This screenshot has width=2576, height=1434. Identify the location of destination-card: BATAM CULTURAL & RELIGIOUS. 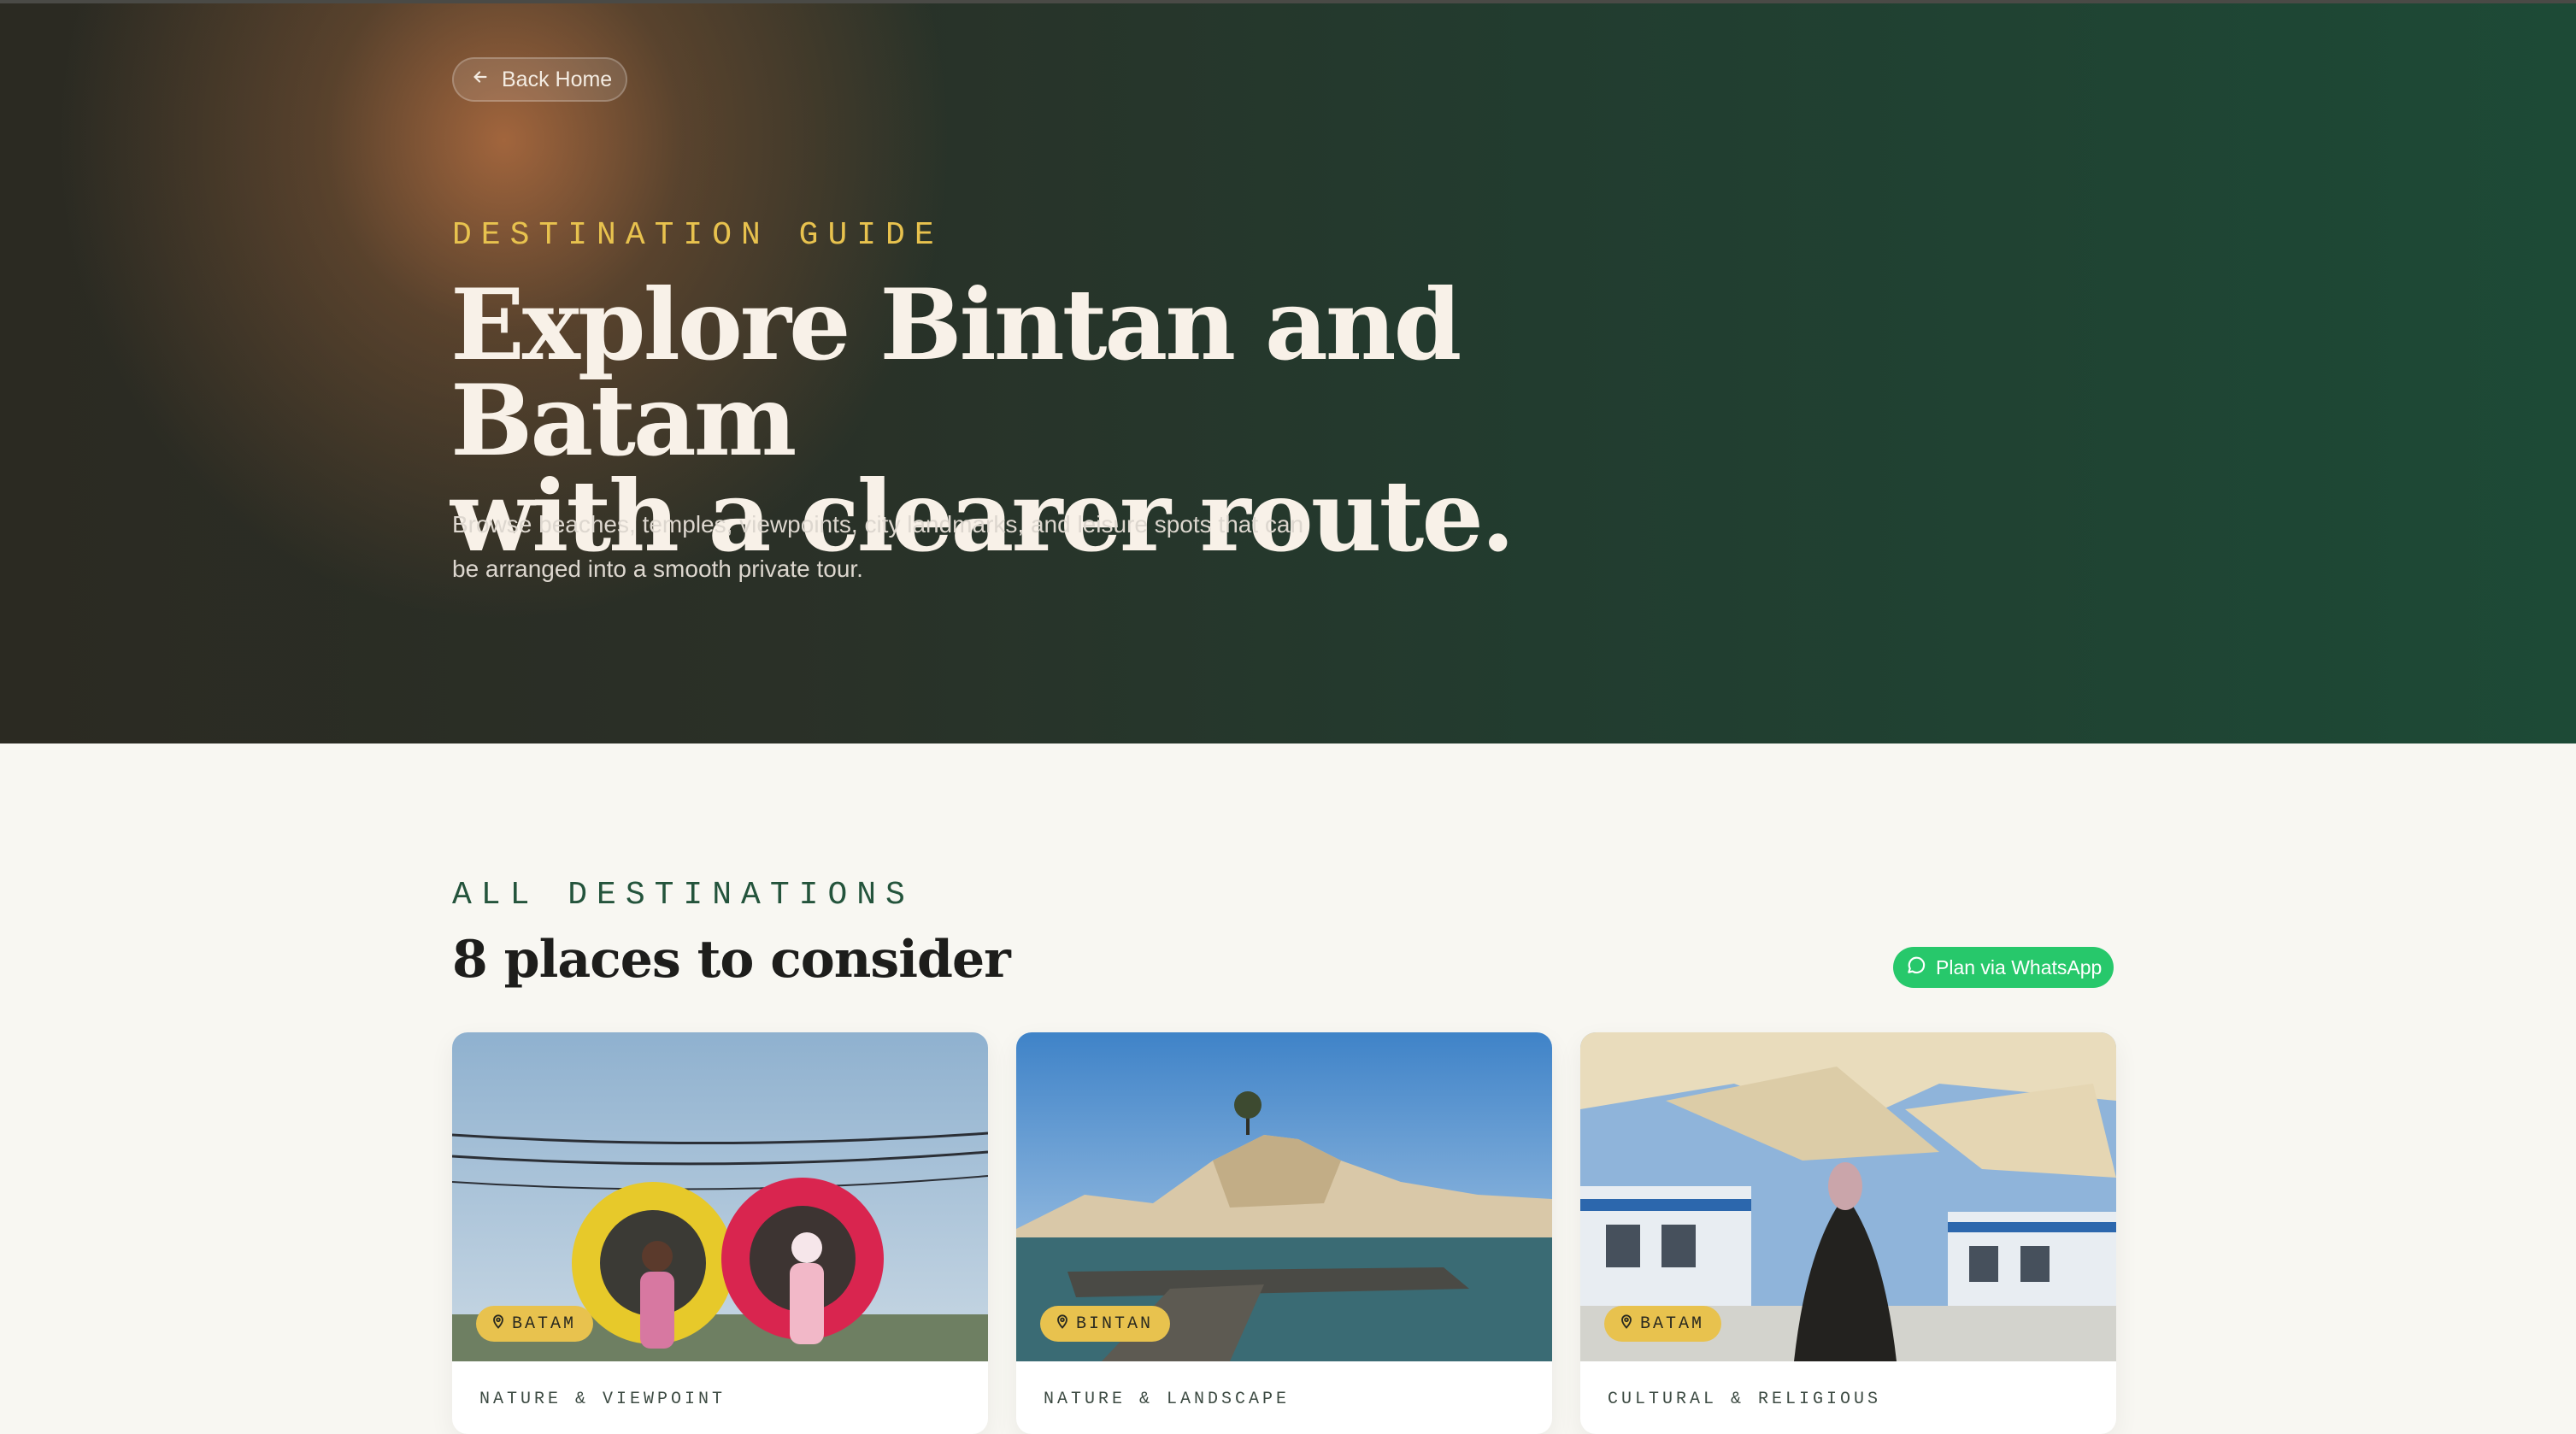
(1848, 1233).